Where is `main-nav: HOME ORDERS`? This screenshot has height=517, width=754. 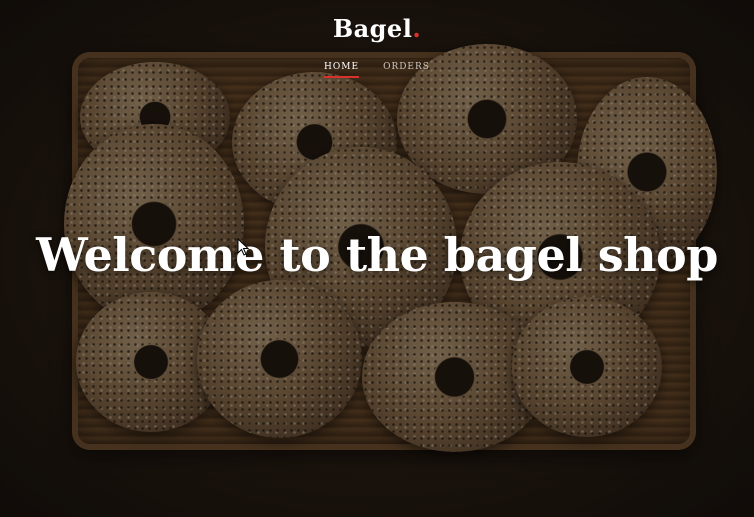 main-nav: HOME ORDERS is located at coordinates (377, 70).